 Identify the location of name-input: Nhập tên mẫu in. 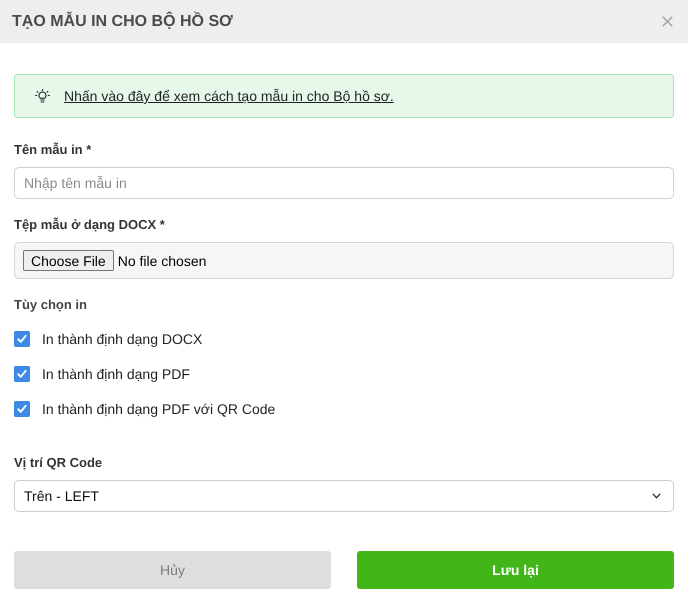
(344, 183).